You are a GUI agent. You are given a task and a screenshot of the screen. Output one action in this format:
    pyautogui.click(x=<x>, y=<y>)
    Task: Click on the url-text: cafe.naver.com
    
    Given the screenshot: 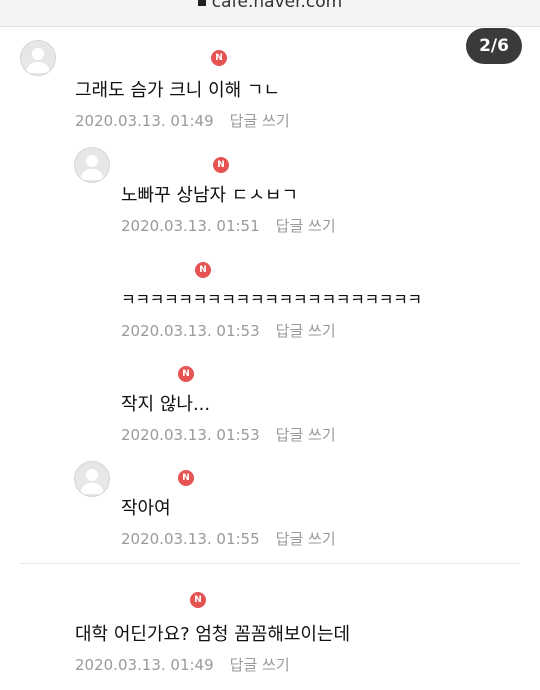 What is the action you would take?
    pyautogui.click(x=277, y=6)
    